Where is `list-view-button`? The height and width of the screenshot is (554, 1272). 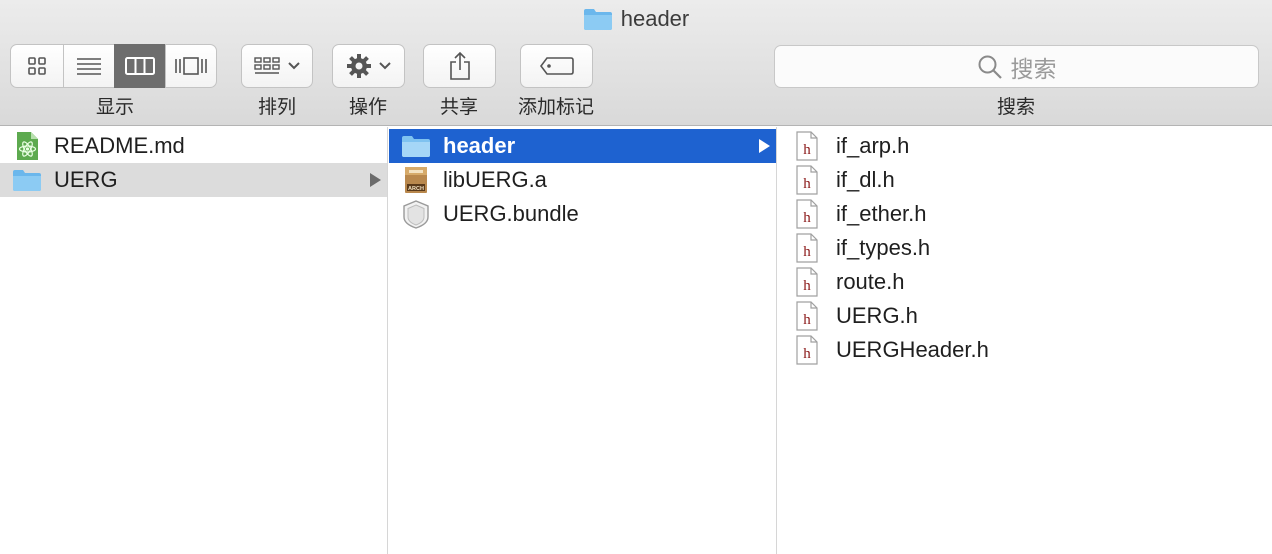 list-view-button is located at coordinates (89, 66).